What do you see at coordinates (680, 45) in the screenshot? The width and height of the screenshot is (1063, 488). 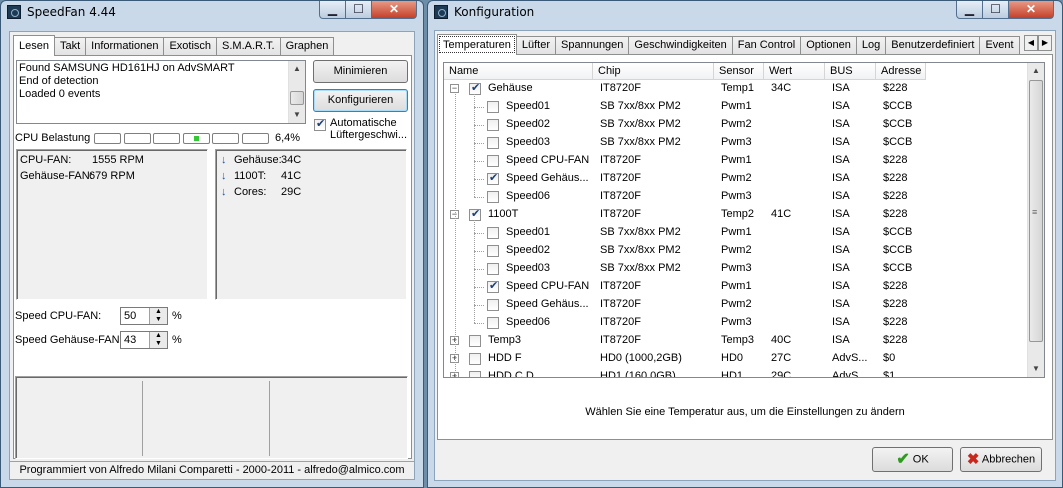 I see `tab-3: Geschwindigkeiten` at bounding box center [680, 45].